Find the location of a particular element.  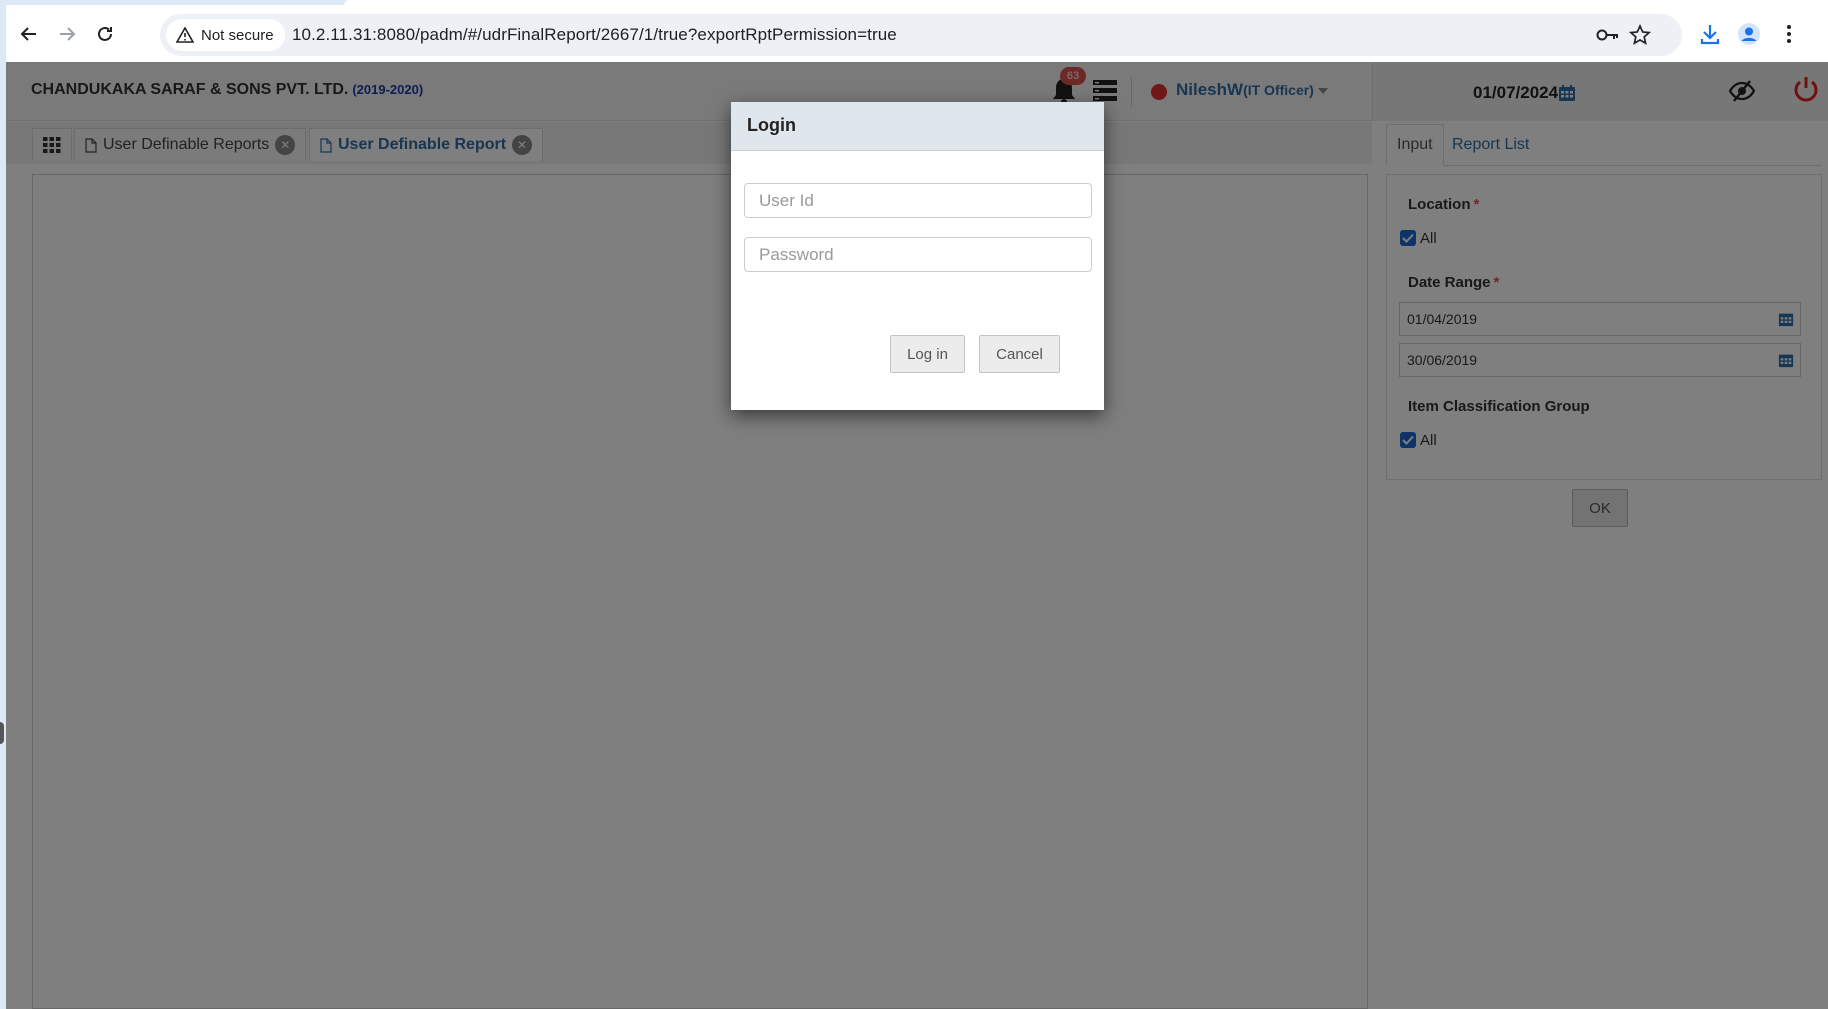

cancel-button: Cancel is located at coordinates (1019, 354).